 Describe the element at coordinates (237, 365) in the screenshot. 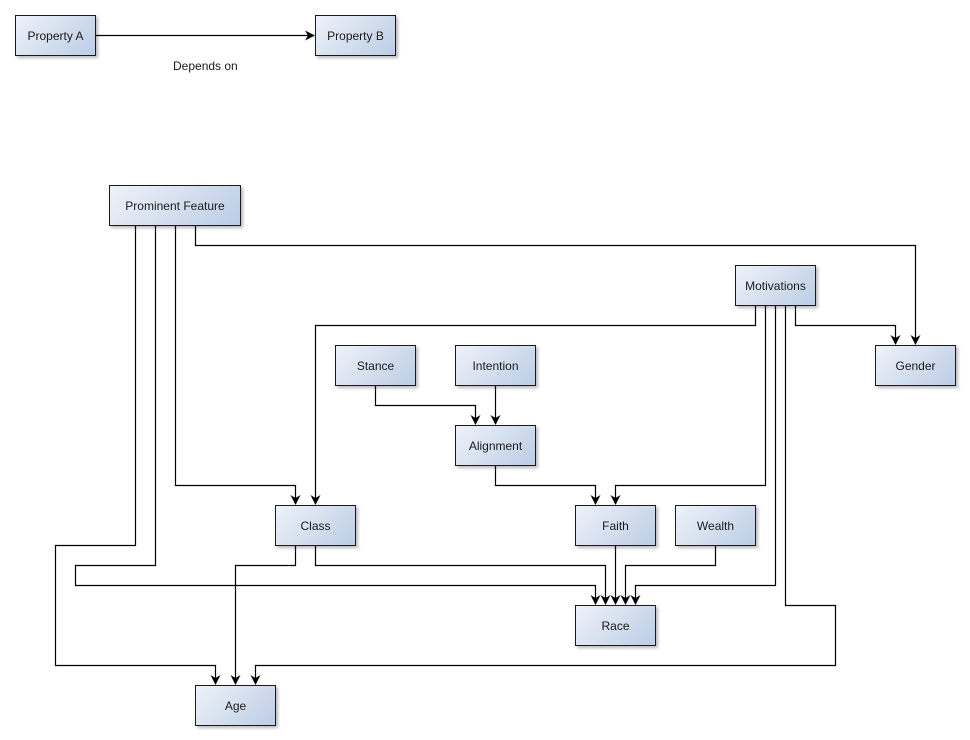

I see `edge-prominent-feature-to-class` at that location.